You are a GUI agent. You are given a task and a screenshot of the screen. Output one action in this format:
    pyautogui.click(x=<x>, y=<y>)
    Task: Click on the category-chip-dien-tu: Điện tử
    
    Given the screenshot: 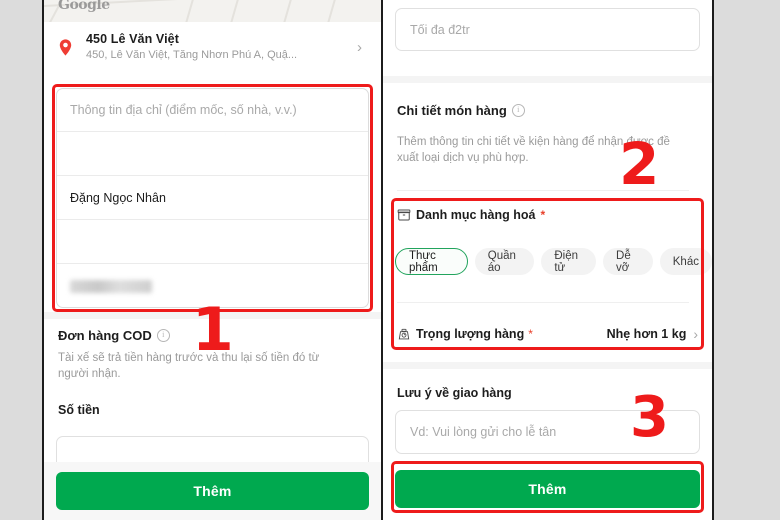 What is the action you would take?
    pyautogui.click(x=569, y=261)
    